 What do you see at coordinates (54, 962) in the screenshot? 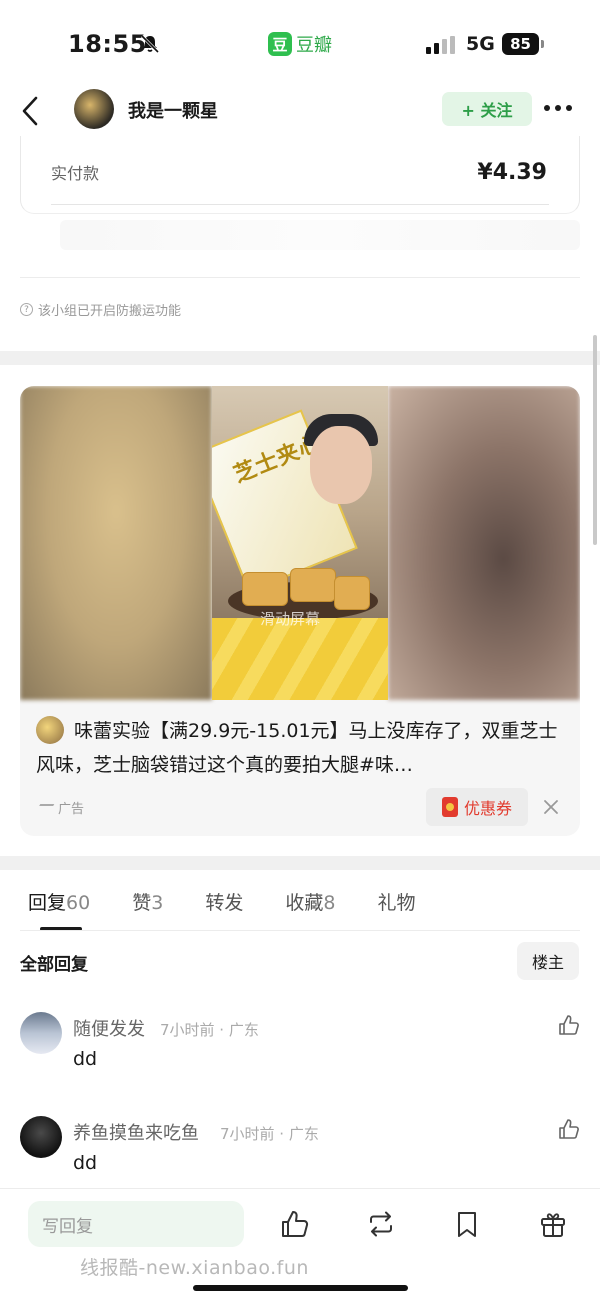
I see `all-replies-label: 全部回复` at bounding box center [54, 962].